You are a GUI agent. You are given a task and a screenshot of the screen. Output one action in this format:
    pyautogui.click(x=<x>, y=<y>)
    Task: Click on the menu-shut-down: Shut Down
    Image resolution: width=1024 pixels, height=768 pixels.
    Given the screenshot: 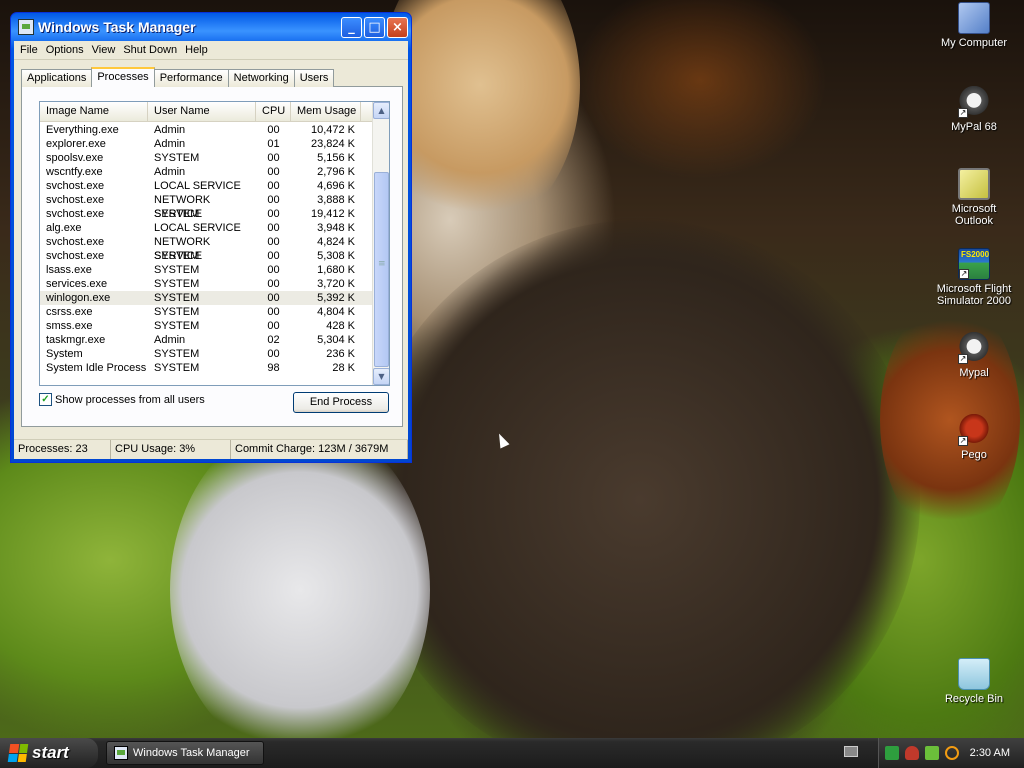 What is the action you would take?
    pyautogui.click(x=150, y=50)
    